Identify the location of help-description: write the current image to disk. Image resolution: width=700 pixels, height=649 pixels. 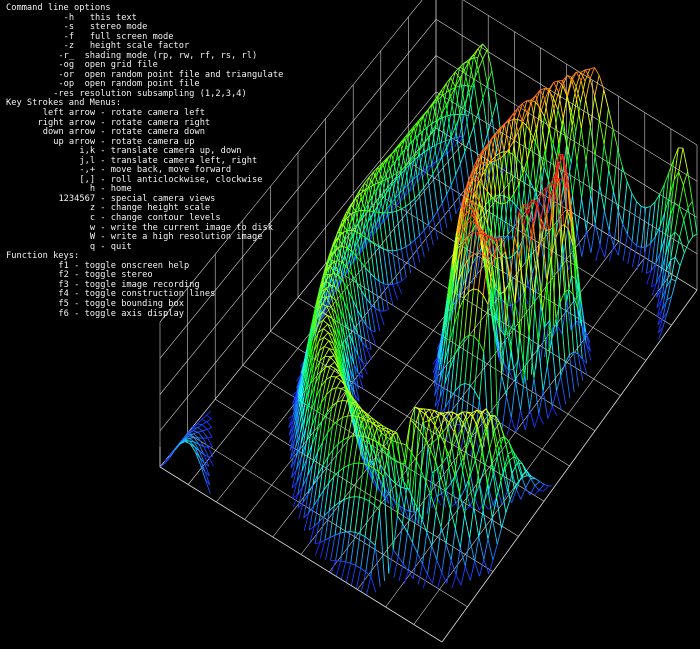
(191, 227).